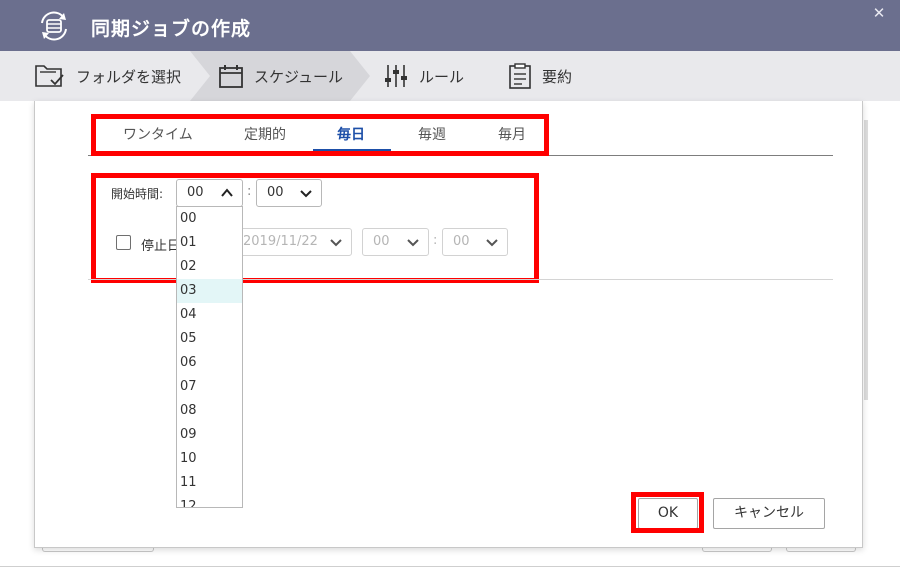 This screenshot has width=900, height=571. Describe the element at coordinates (396, 76) in the screenshot. I see `sliders-icon` at that location.